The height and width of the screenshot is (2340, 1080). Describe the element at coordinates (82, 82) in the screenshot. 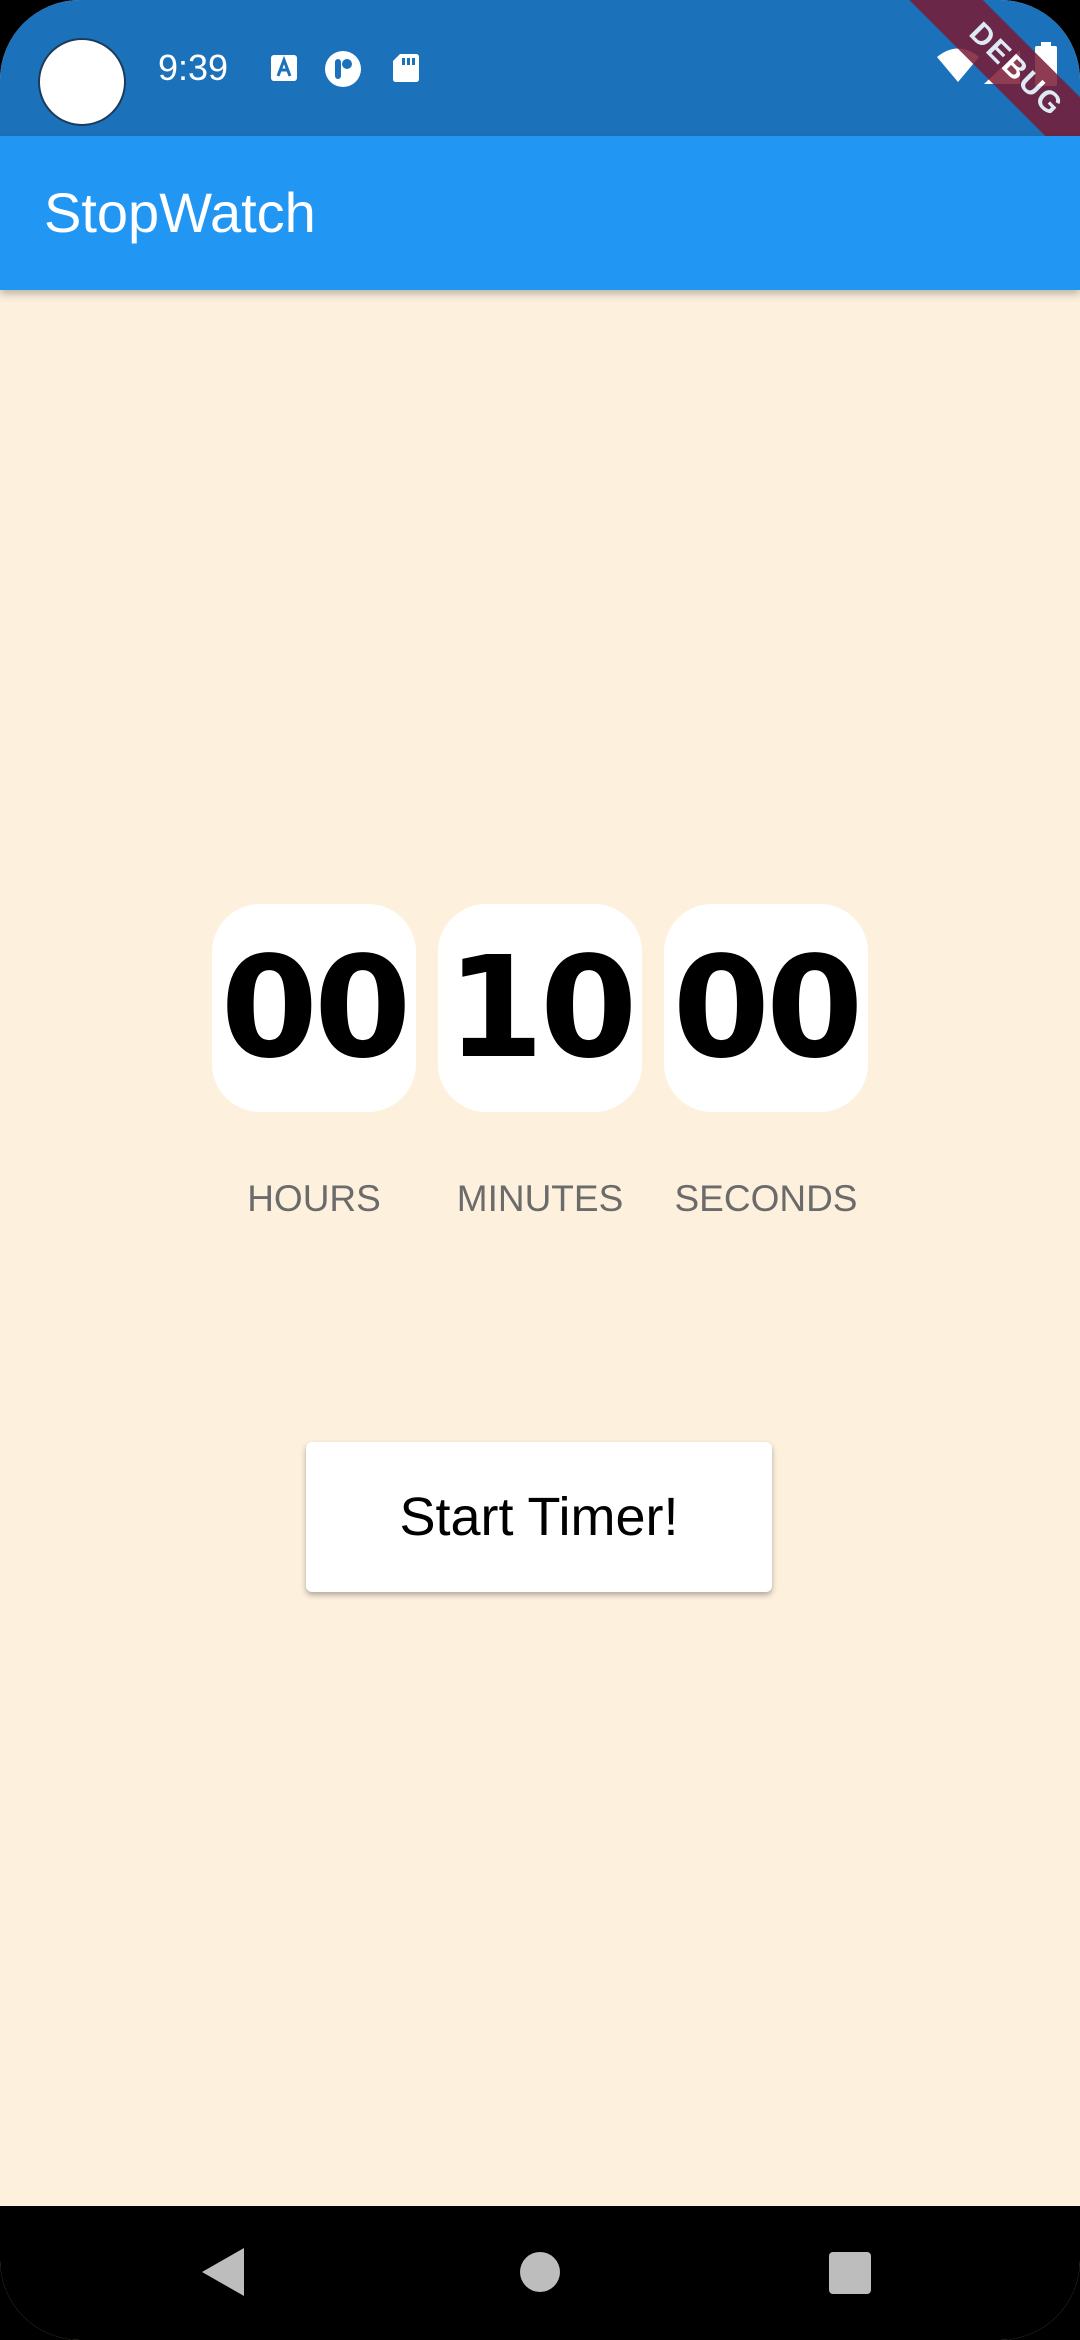

I see `camera-cutout` at that location.